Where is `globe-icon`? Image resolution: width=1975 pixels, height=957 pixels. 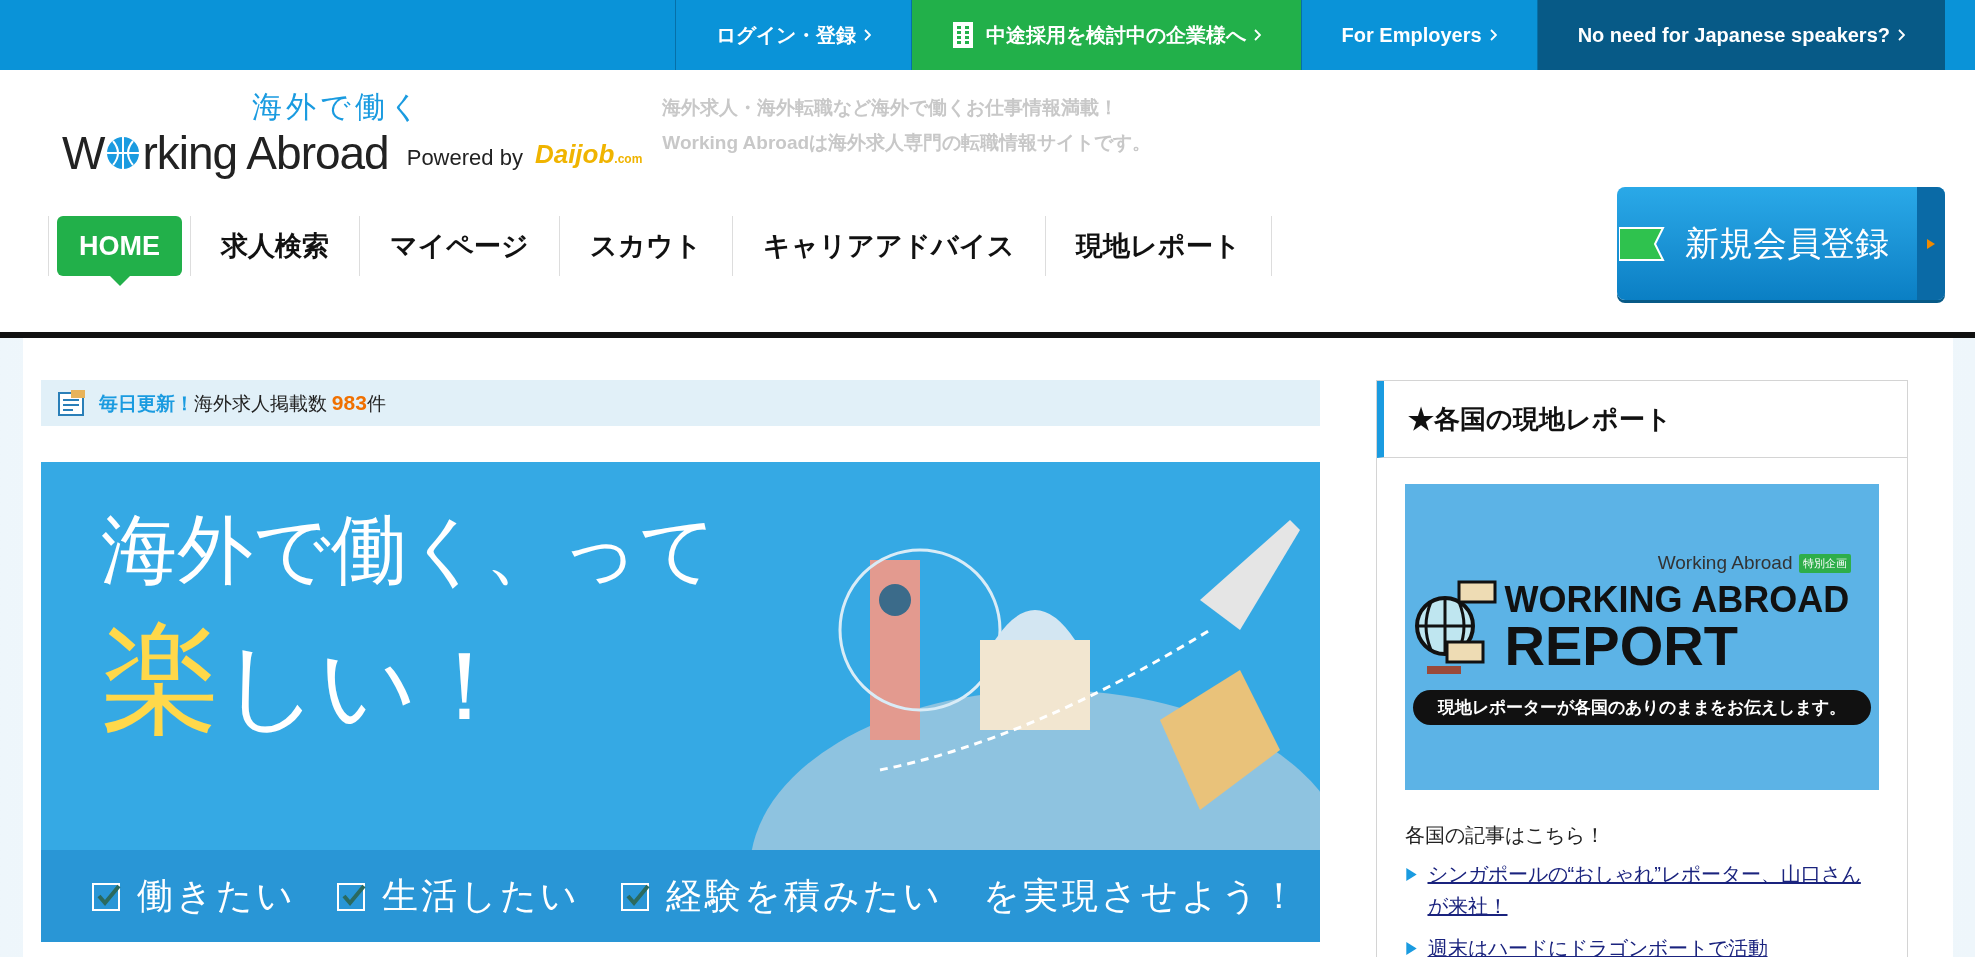
globe-icon is located at coordinates (123, 153).